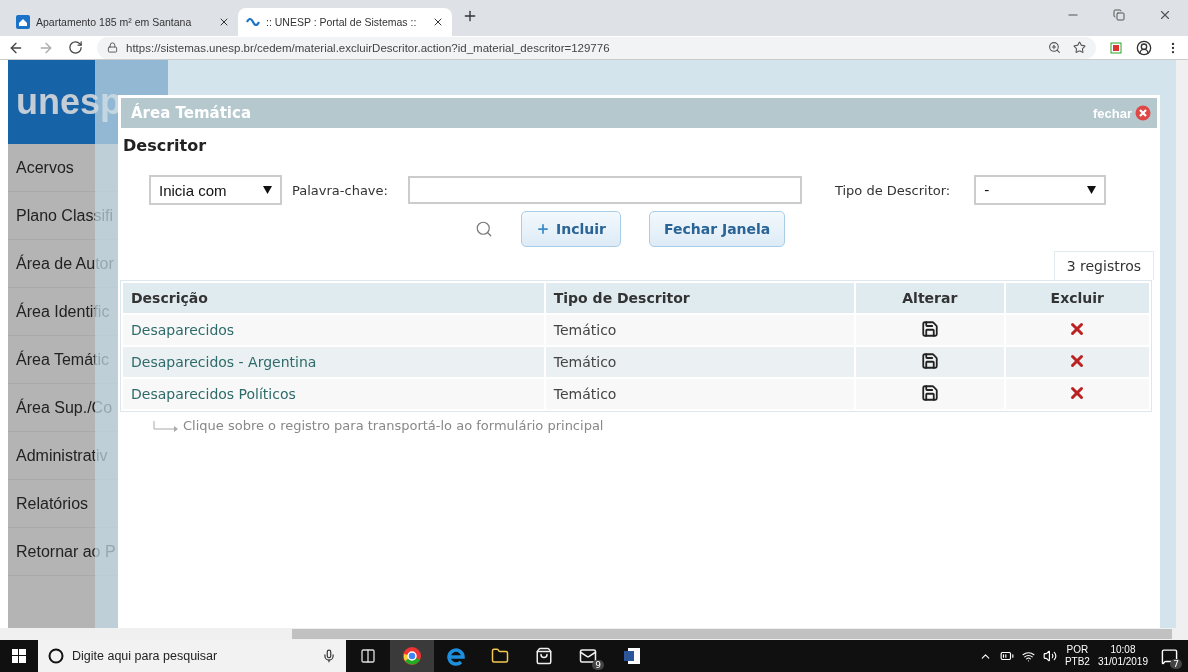 This screenshot has height=672, width=1188. What do you see at coordinates (112, 47) in the screenshot?
I see `lock-icon` at bounding box center [112, 47].